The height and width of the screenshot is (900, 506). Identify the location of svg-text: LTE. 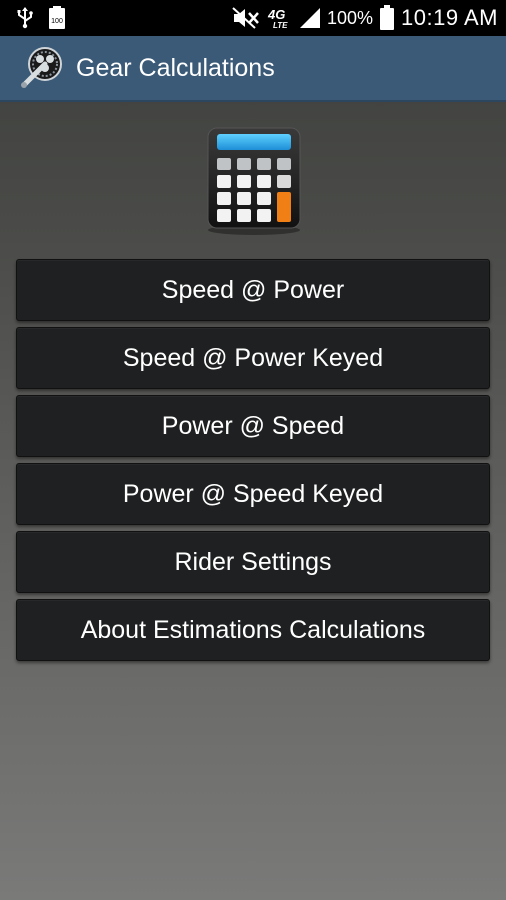
(280, 25).